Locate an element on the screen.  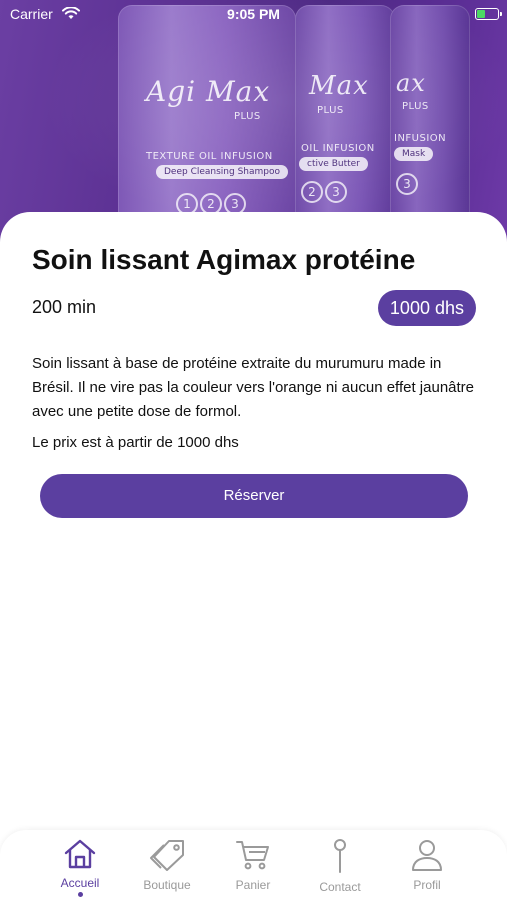
reserve-button: Réserver is located at coordinates (254, 496).